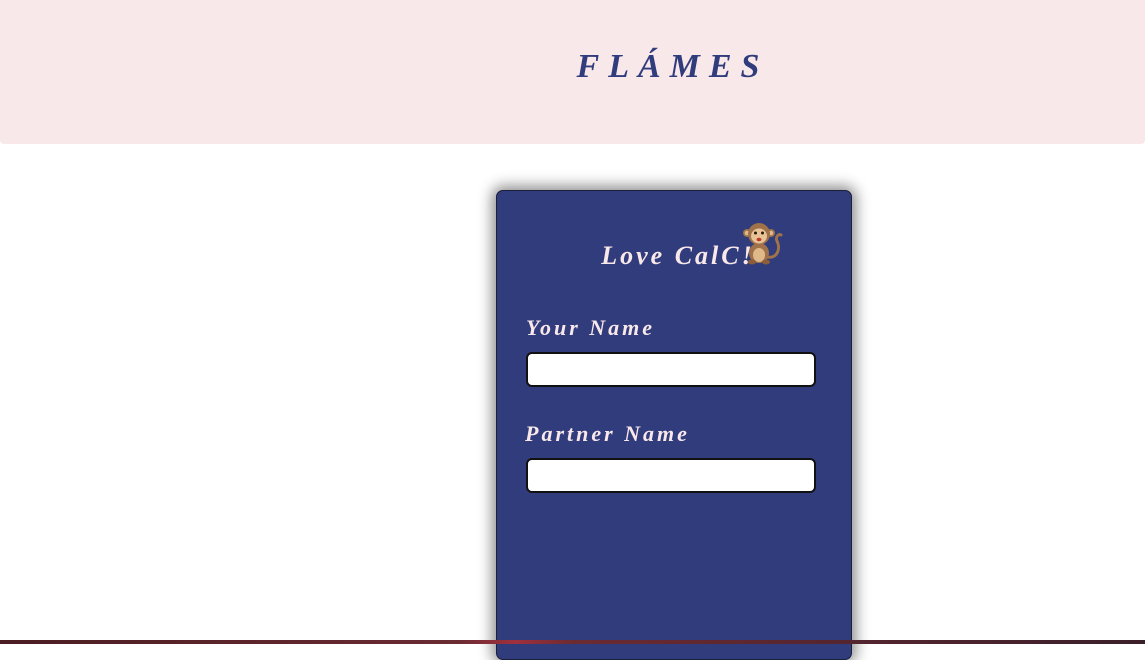 The image size is (1145, 660). Describe the element at coordinates (671, 369) in the screenshot. I see `your-name-input` at that location.